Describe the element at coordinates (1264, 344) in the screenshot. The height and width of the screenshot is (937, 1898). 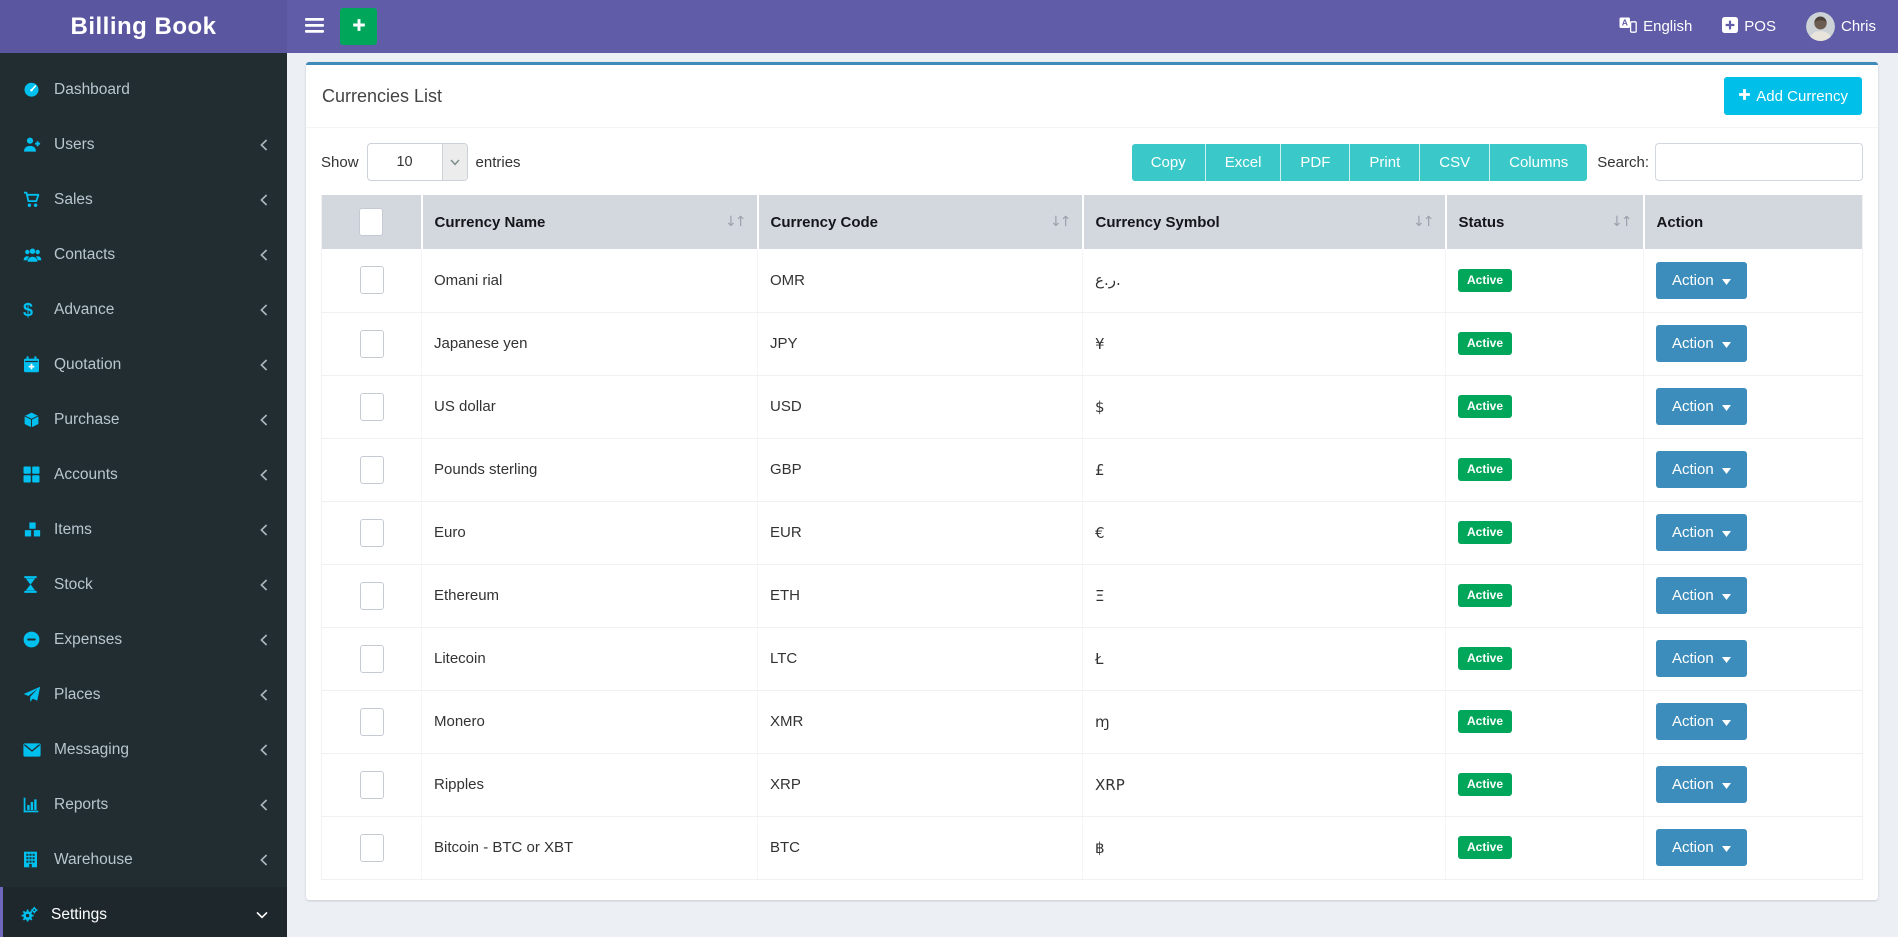
I see `cell-currency-symbol: ¥` at that location.